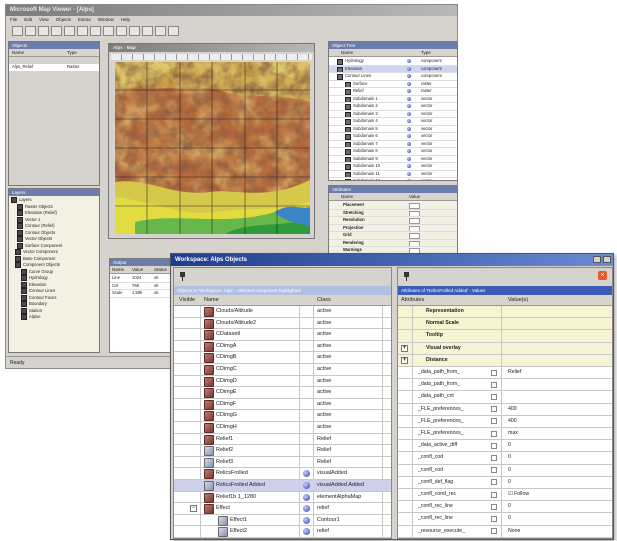 The height and width of the screenshot is (541, 617). What do you see at coordinates (518, 494) in the screenshot?
I see `attribute-value: ☑ Follow` at bounding box center [518, 494].